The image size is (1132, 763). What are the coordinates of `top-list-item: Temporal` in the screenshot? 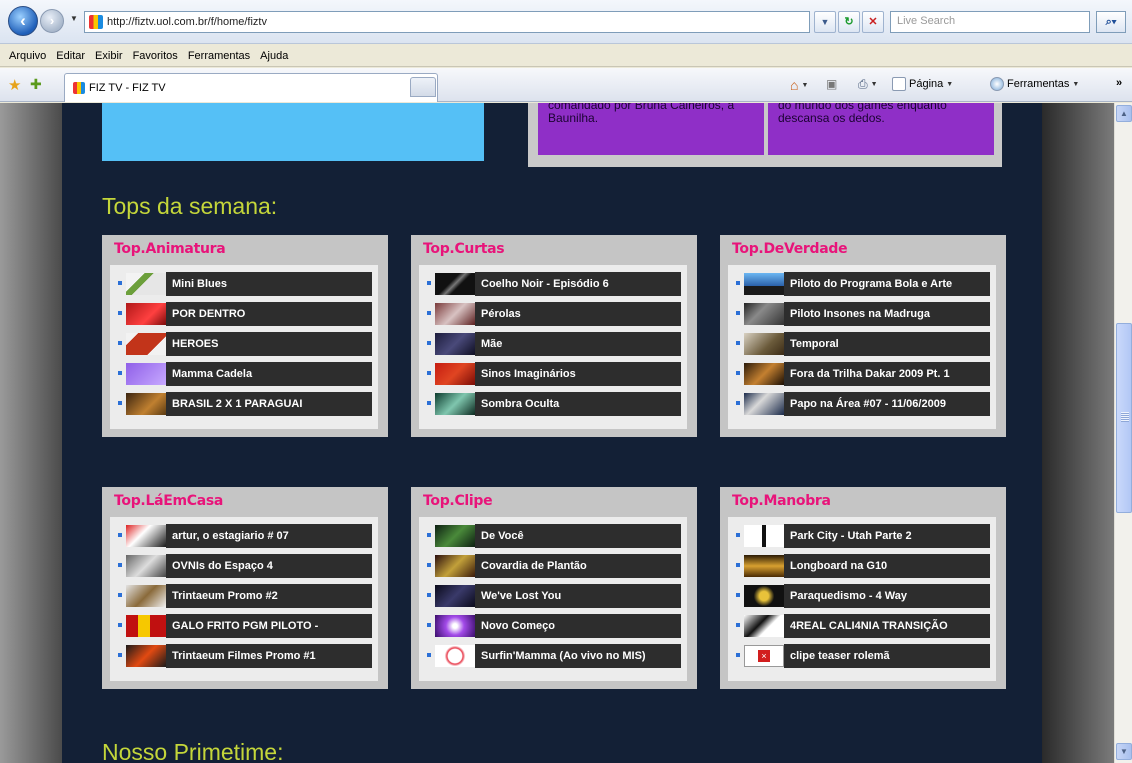 It's located at (862, 344).